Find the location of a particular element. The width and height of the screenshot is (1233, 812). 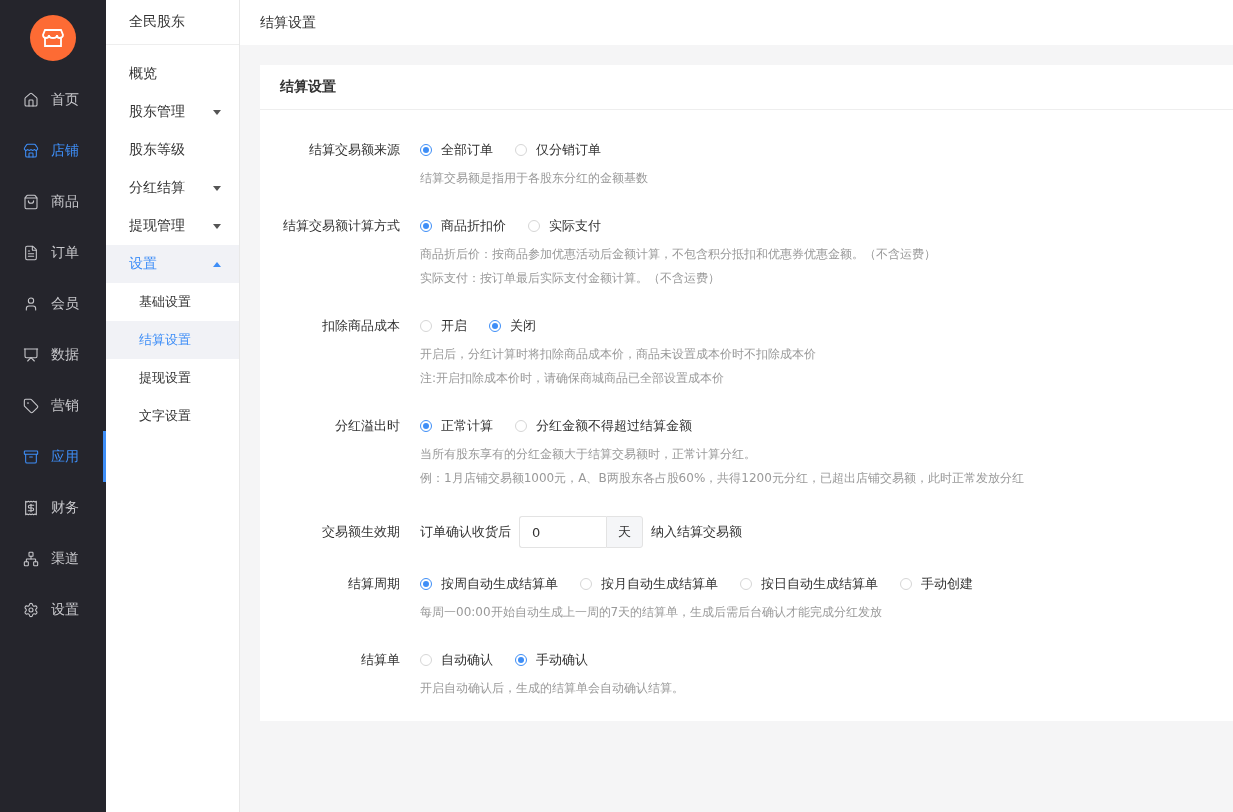

nav-item: 店铺 is located at coordinates (53, 150).